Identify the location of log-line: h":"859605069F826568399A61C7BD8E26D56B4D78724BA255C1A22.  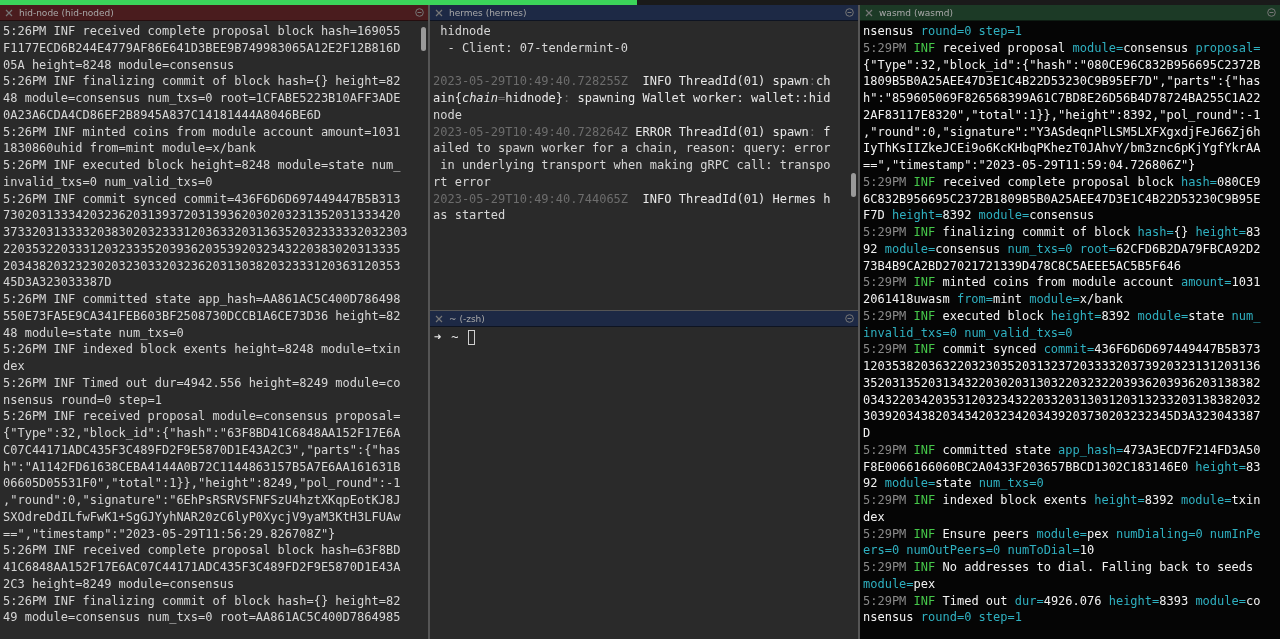
(1062, 98).